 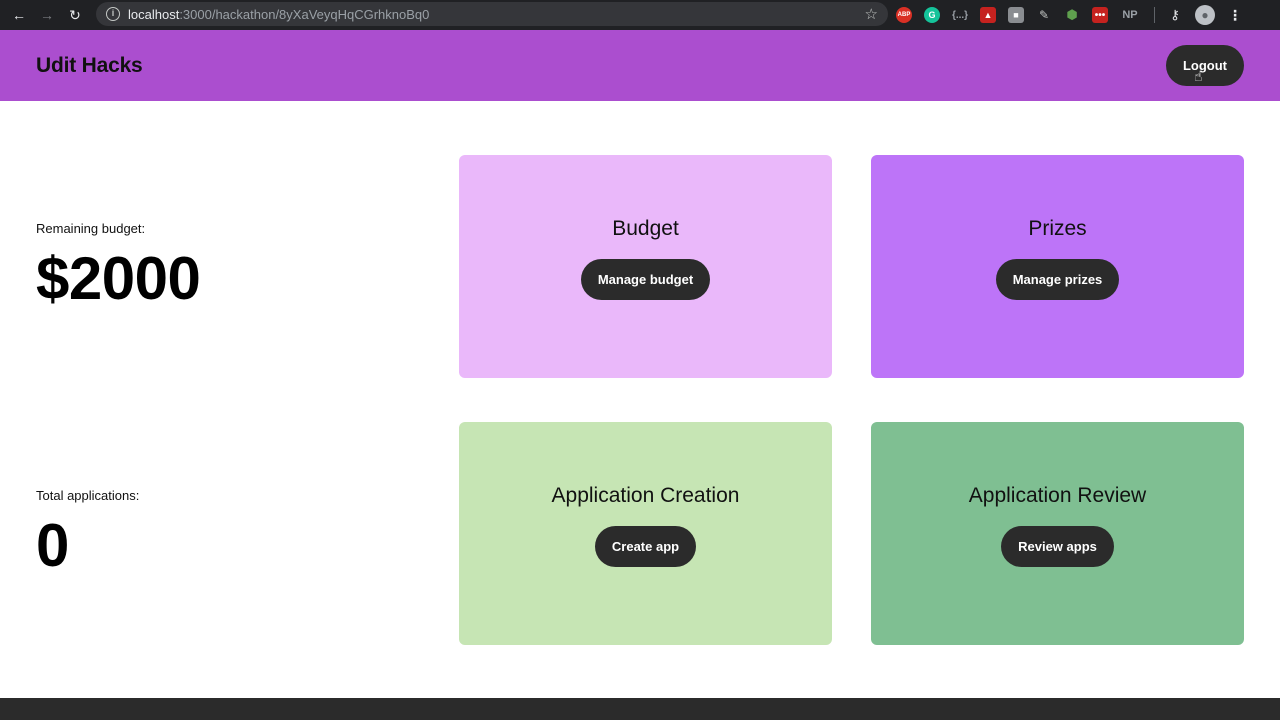 I want to click on budget-card-title: Budget, so click(x=645, y=228).